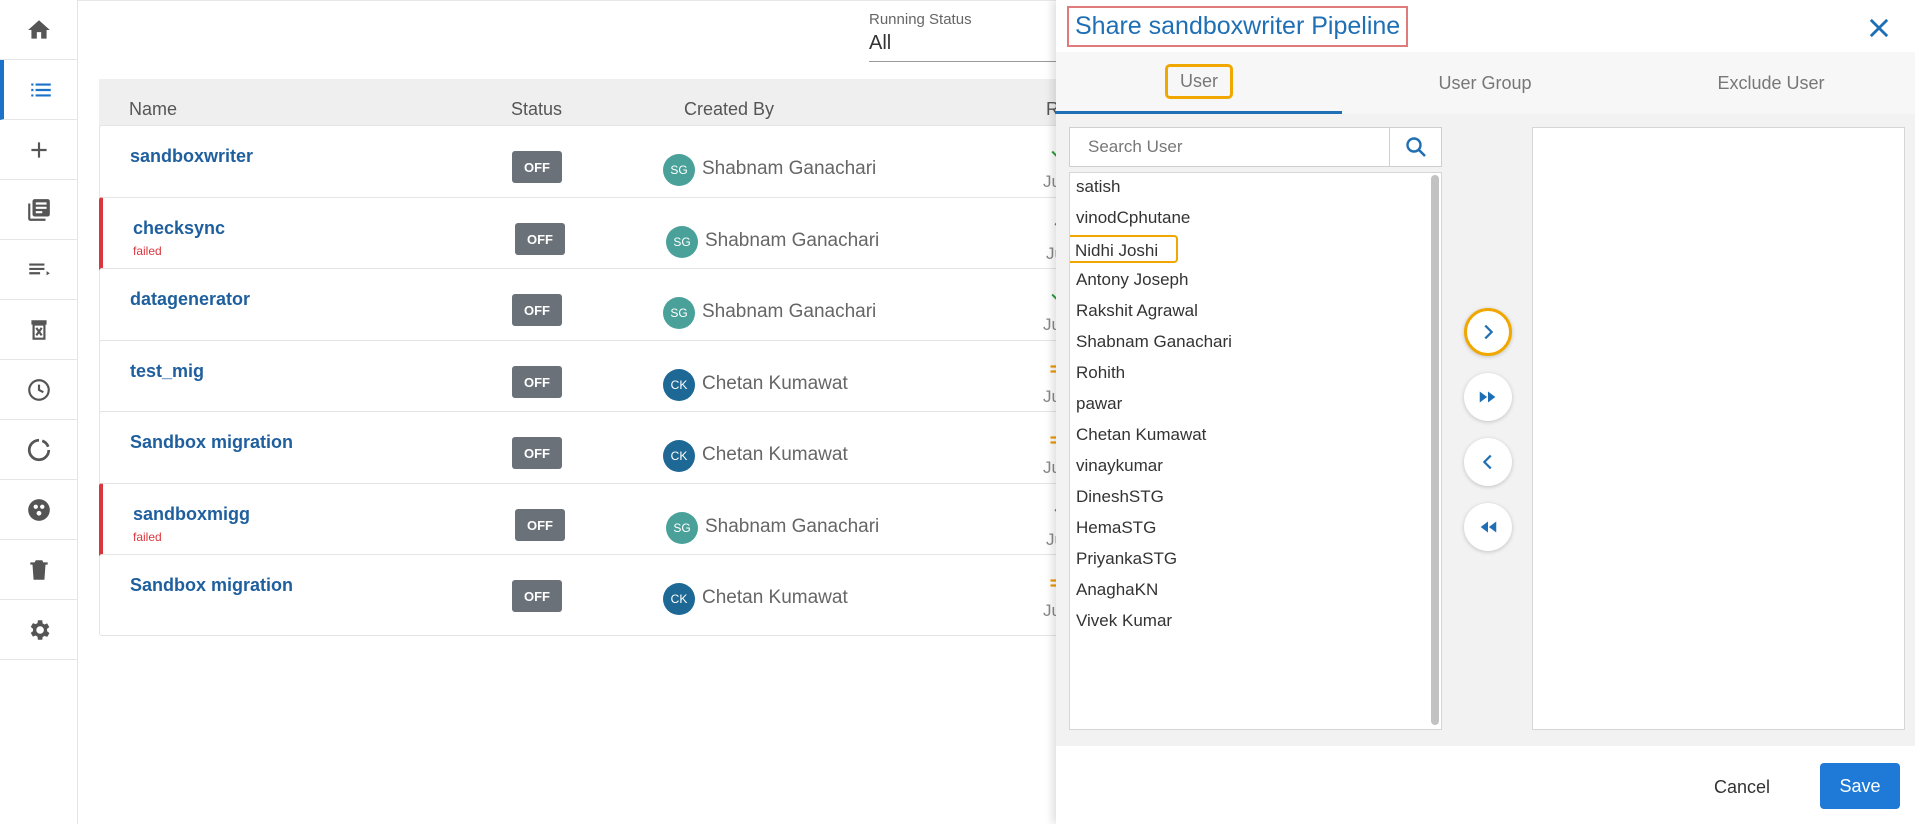 This screenshot has height=824, width=1915. Describe the element at coordinates (1718, 428) in the screenshot. I see `selected-users-list` at that location.